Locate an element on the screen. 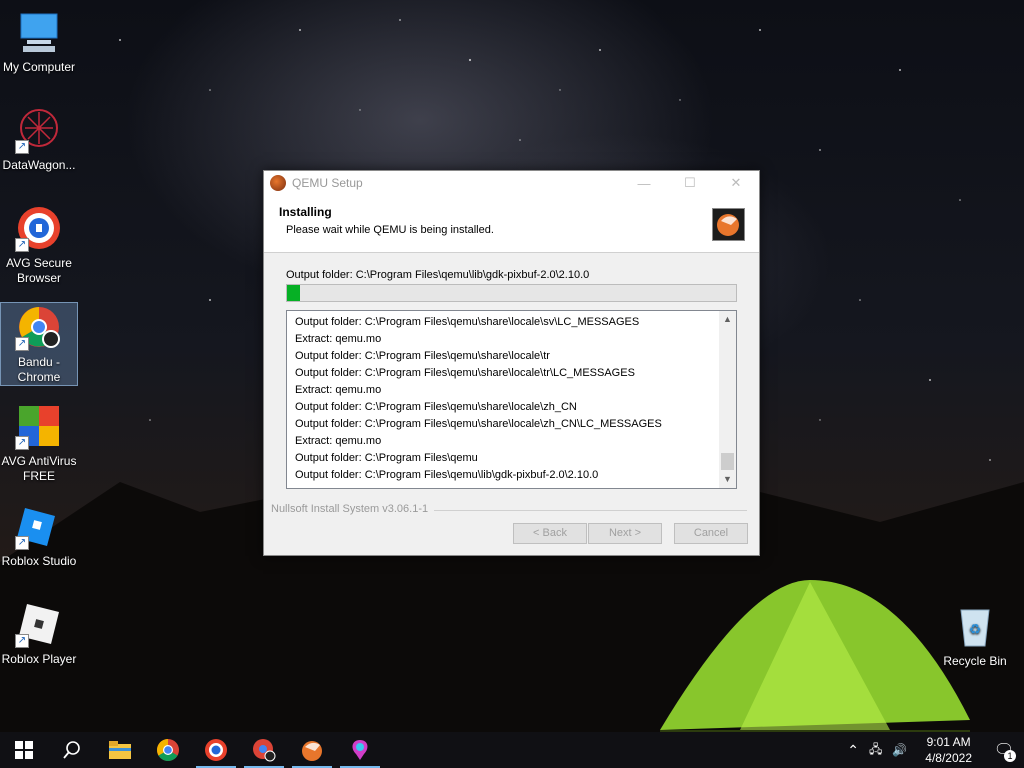 The image size is (1024, 768). taskbar-qemu is located at coordinates (312, 750).